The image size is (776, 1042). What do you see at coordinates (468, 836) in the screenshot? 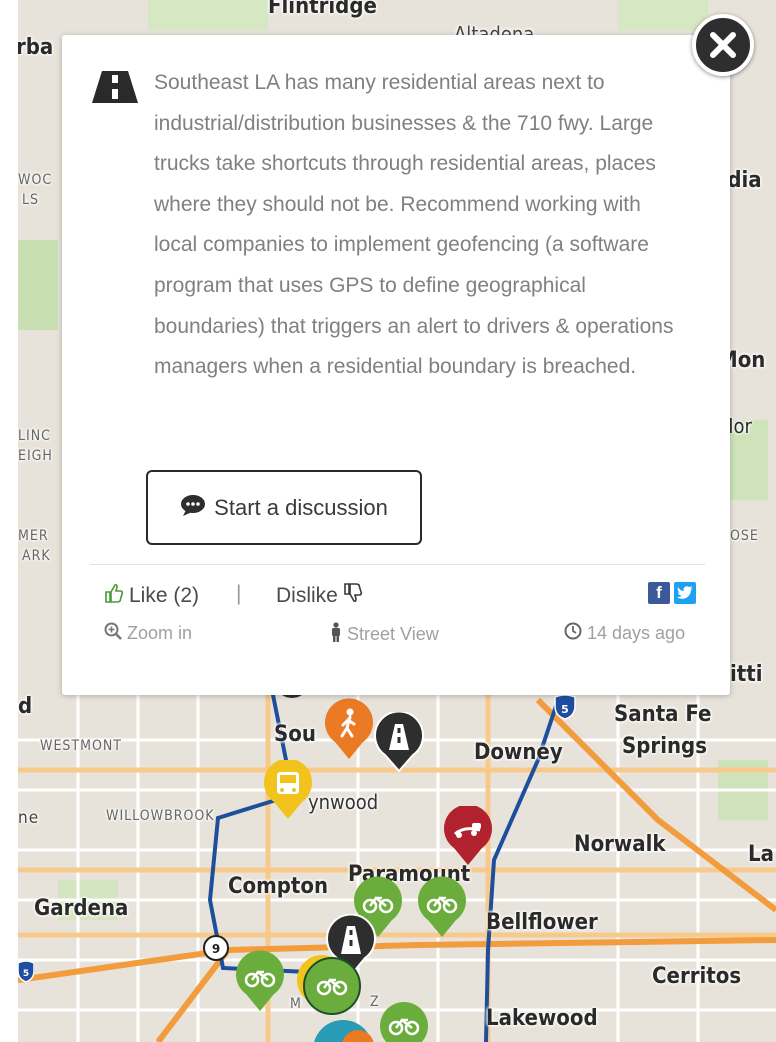
I see `truck-marker` at bounding box center [468, 836].